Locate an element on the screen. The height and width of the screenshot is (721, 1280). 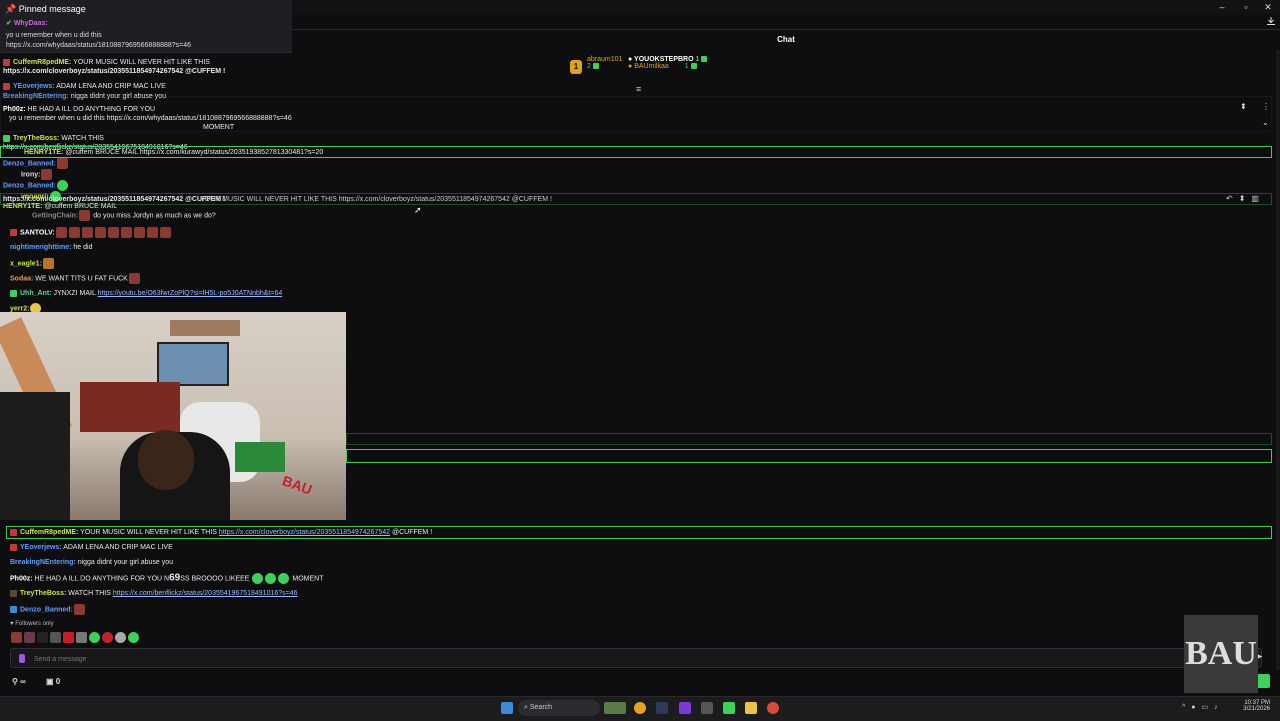
leaderboard-first: abraum101 2 is located at coordinates (604, 63).